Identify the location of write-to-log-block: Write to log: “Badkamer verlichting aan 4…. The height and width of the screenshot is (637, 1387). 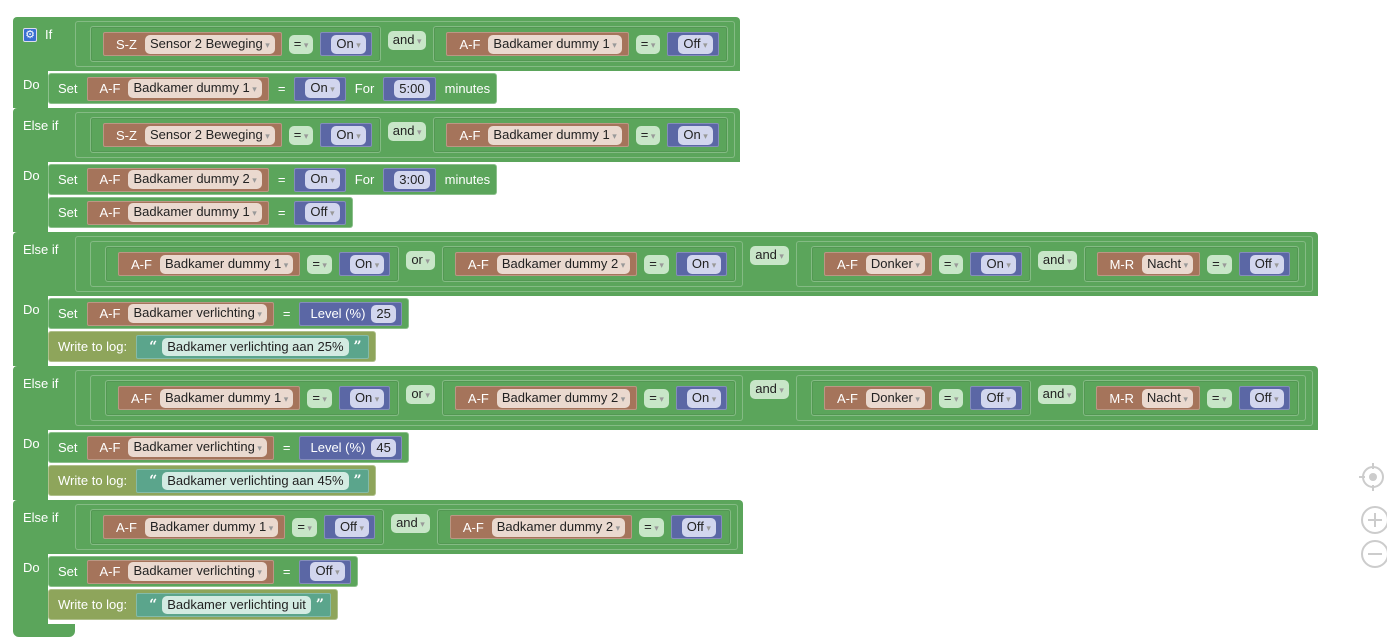
(212, 480).